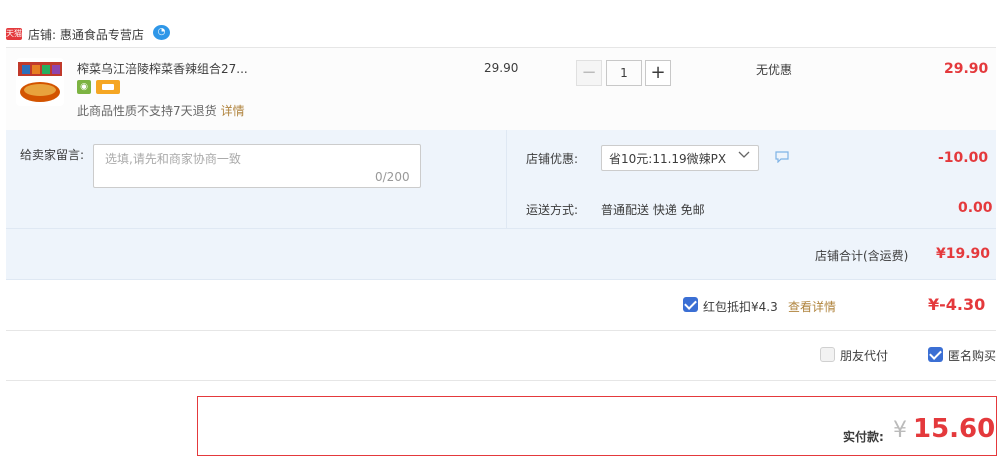 The width and height of the screenshot is (1006, 456). What do you see at coordinates (957, 304) in the screenshot?
I see `red-packet-amount: ¥-4.30` at bounding box center [957, 304].